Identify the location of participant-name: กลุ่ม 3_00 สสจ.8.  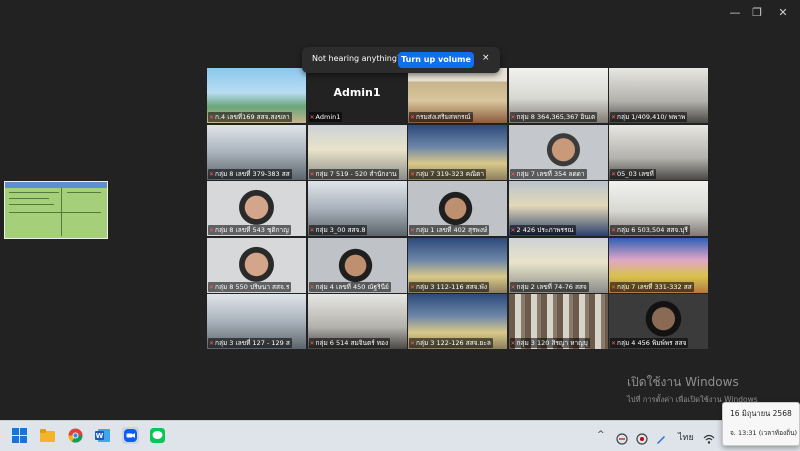
(340, 230).